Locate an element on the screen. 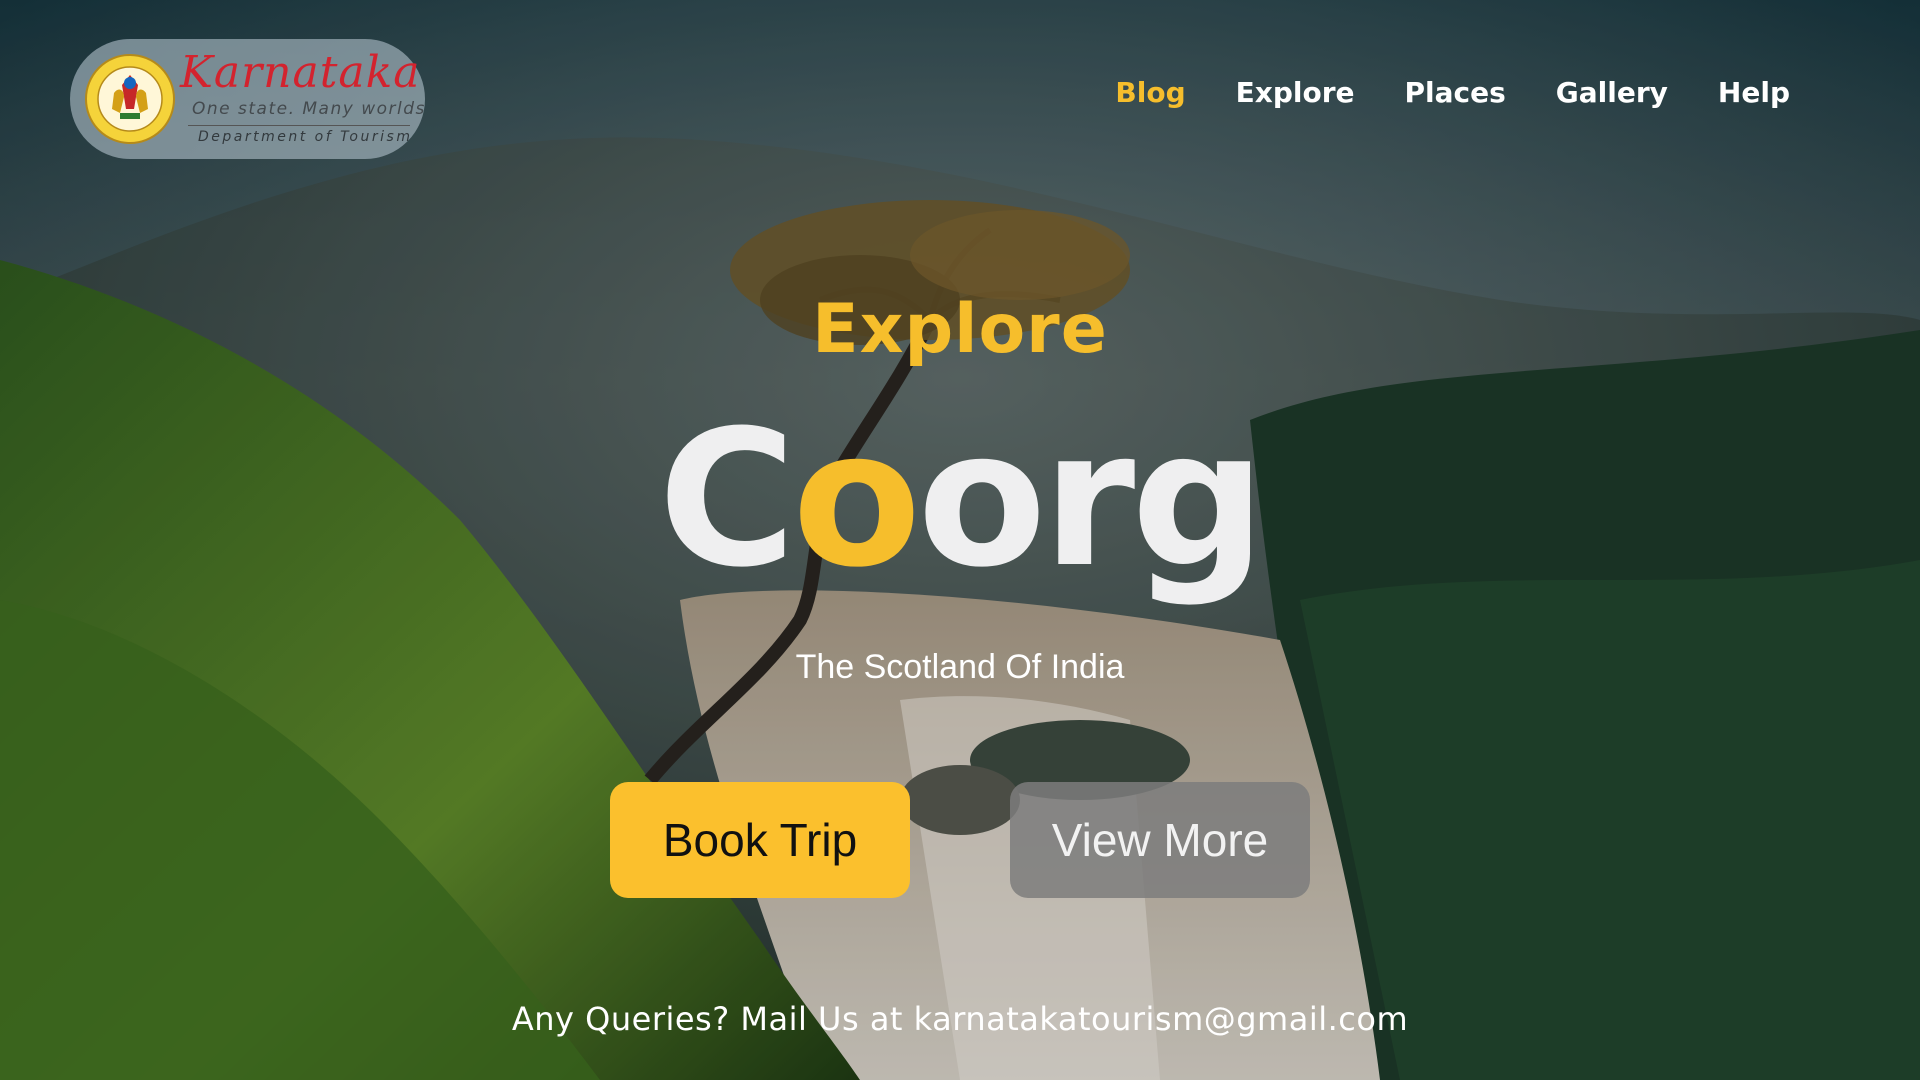  hero-kicker: Explore is located at coordinates (960, 329).